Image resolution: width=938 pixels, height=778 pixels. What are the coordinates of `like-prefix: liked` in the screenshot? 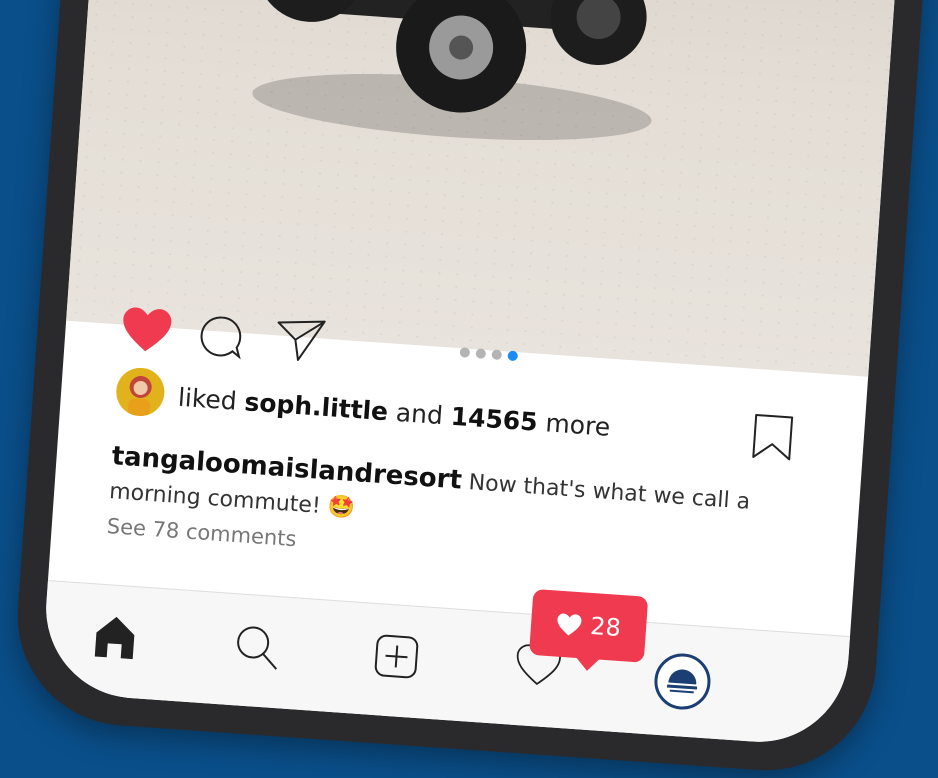 It's located at (207, 399).